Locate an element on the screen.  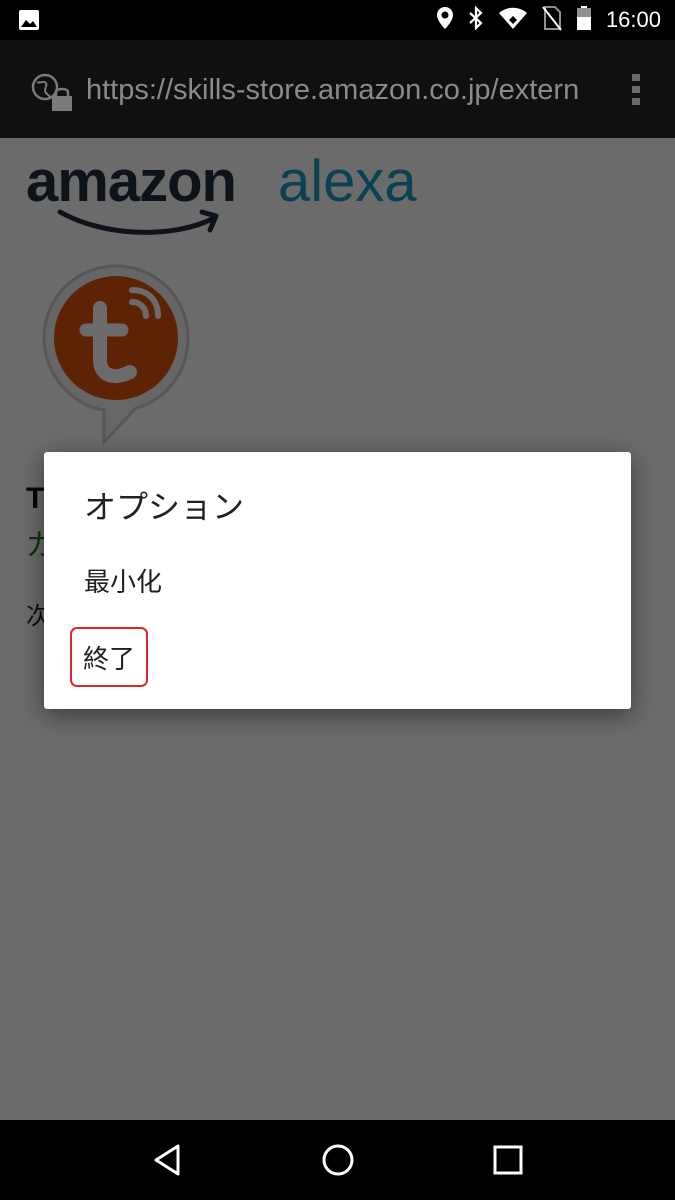
browser-url-bar: https://skills-store.amazon.co.jp/extern is located at coordinates (337, 89).